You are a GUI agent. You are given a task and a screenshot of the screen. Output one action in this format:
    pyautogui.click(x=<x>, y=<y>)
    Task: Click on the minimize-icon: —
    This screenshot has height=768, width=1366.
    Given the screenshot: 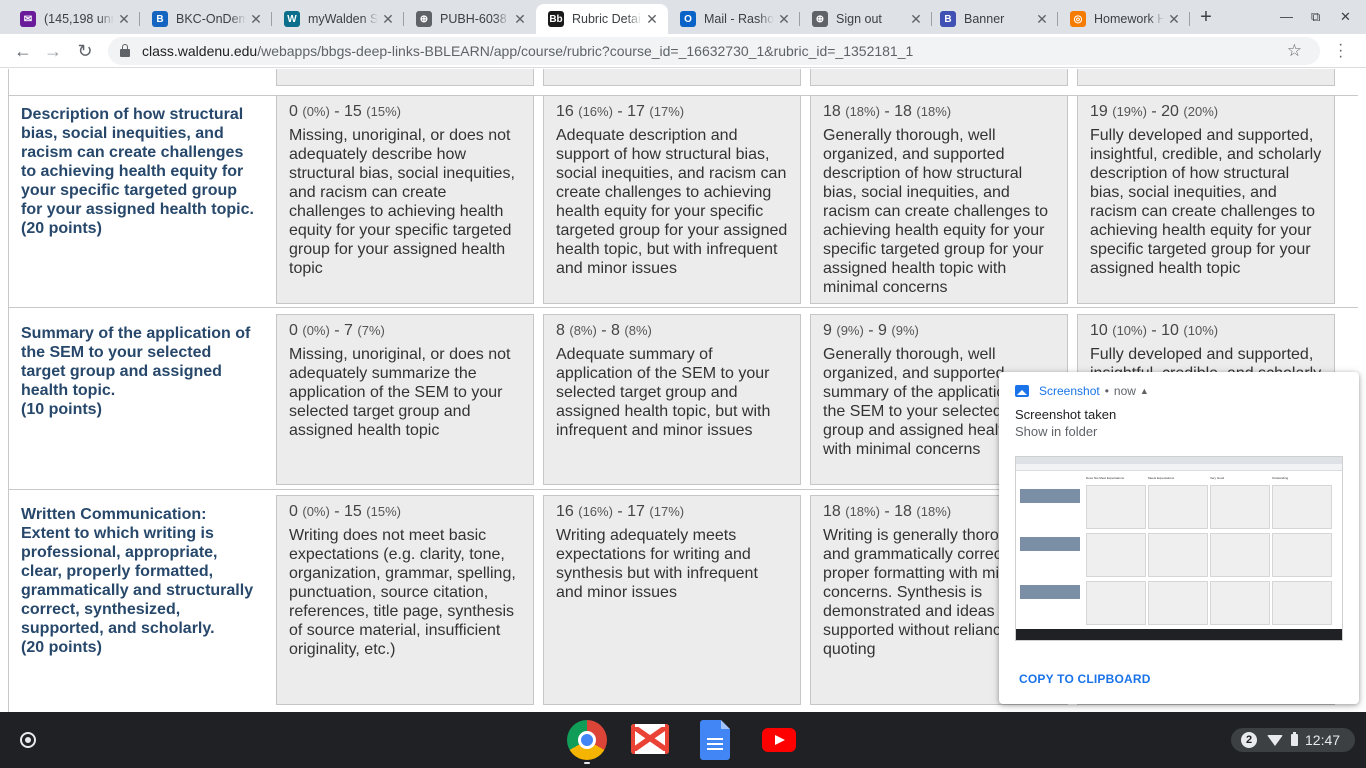 What is the action you would take?
    pyautogui.click(x=1286, y=16)
    